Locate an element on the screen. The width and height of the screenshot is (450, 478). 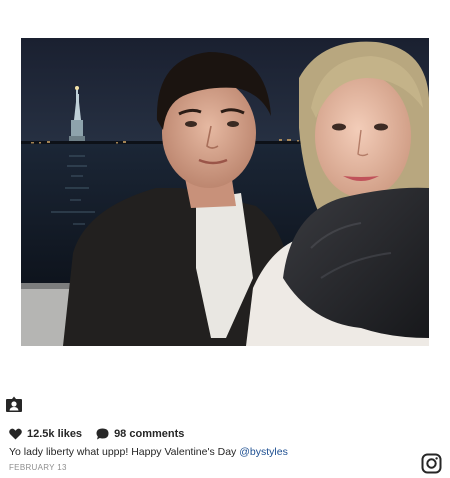
instagram-logo-icon is located at coordinates (431, 463).